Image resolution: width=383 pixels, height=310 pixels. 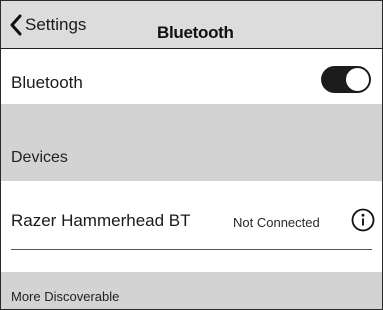 What do you see at coordinates (65, 296) in the screenshot?
I see `discoverable-label: More Discoverable` at bounding box center [65, 296].